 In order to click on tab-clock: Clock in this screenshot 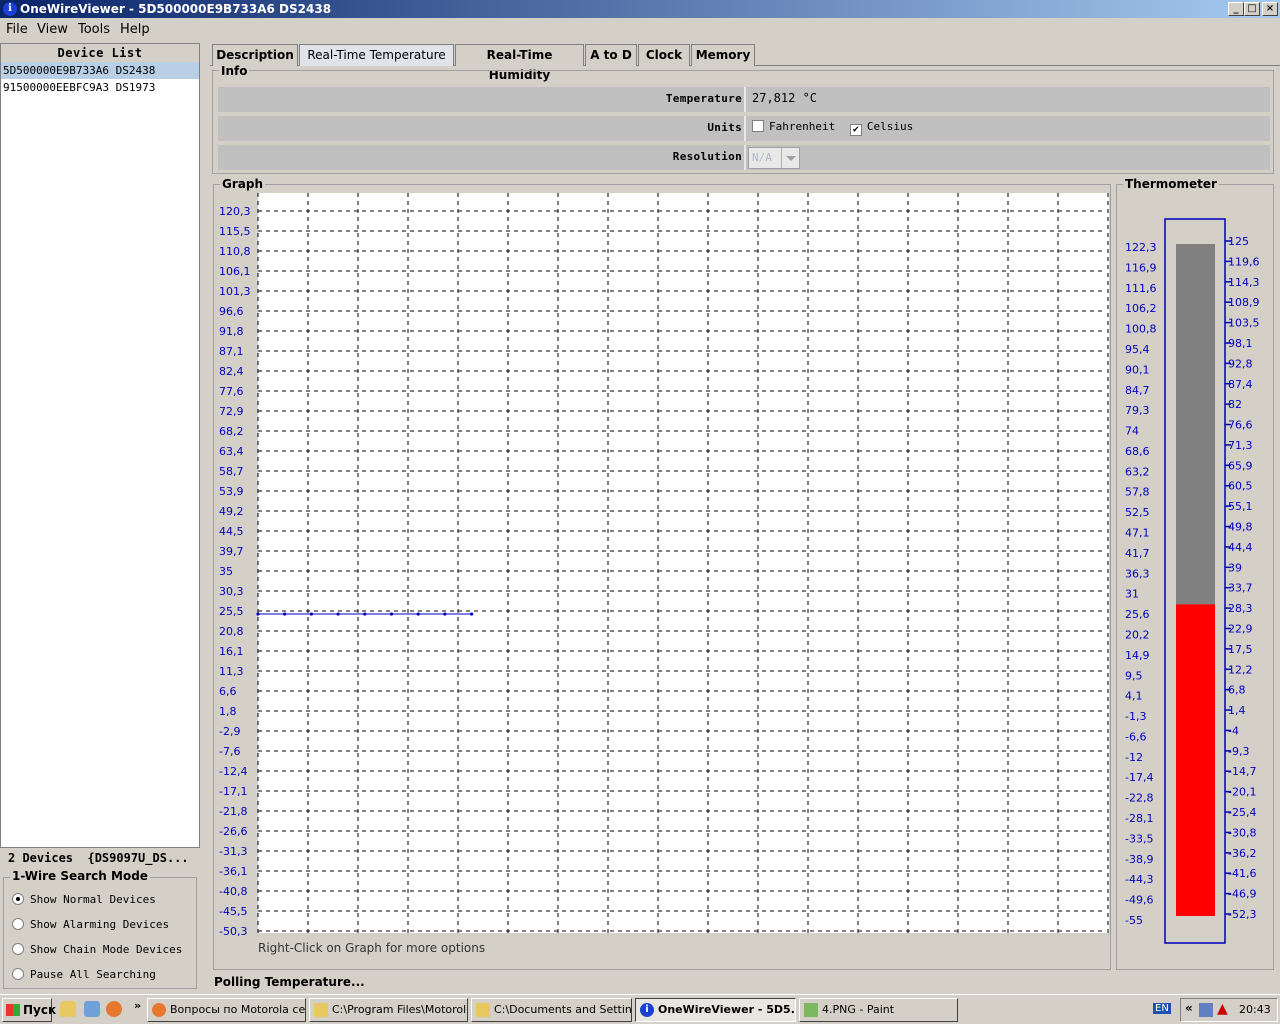, I will do `click(664, 55)`.